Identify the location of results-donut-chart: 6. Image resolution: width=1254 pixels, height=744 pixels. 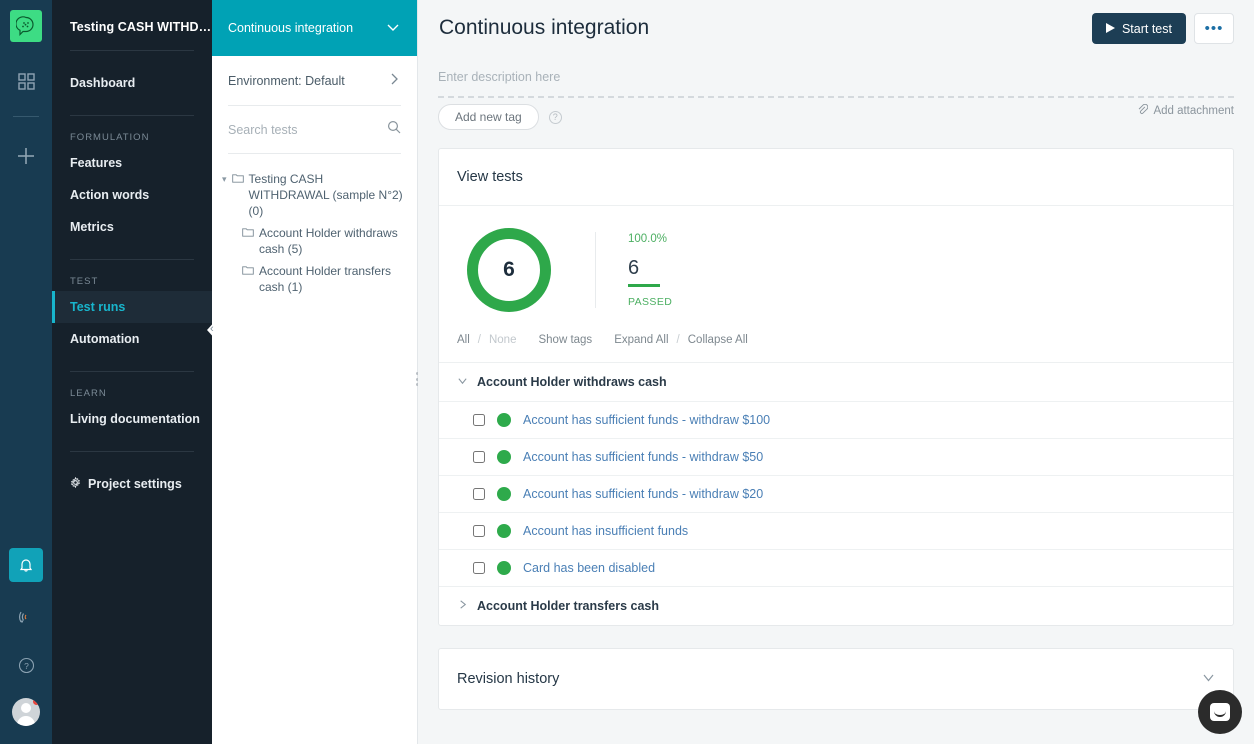
(509, 270).